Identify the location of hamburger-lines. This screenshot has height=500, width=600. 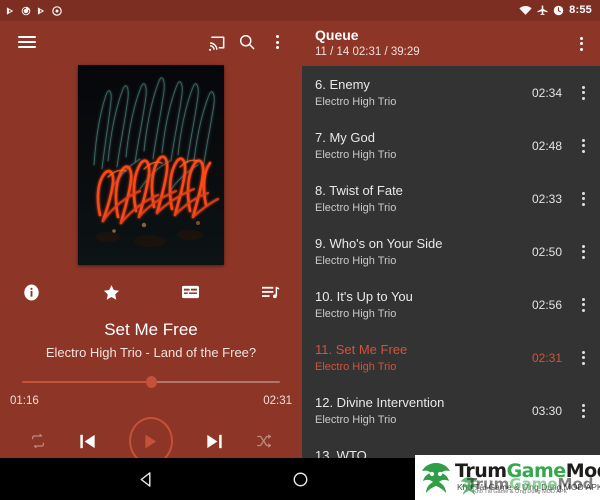
(27, 42).